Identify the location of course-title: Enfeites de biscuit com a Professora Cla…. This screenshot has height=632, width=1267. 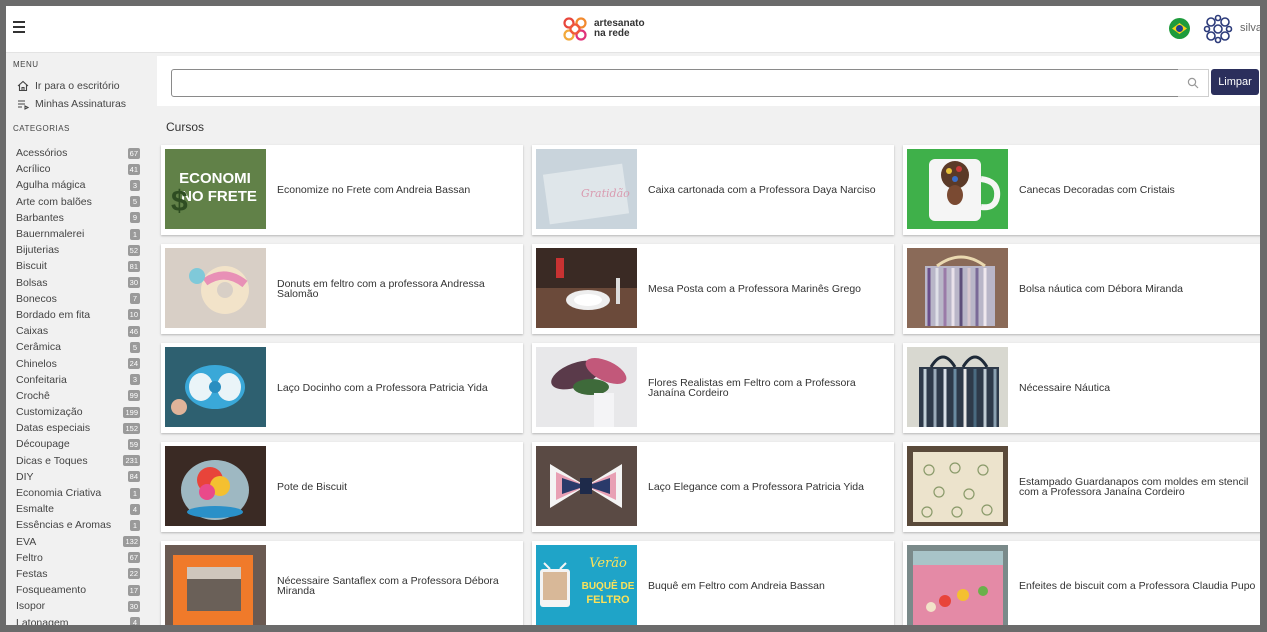
(1139, 583).